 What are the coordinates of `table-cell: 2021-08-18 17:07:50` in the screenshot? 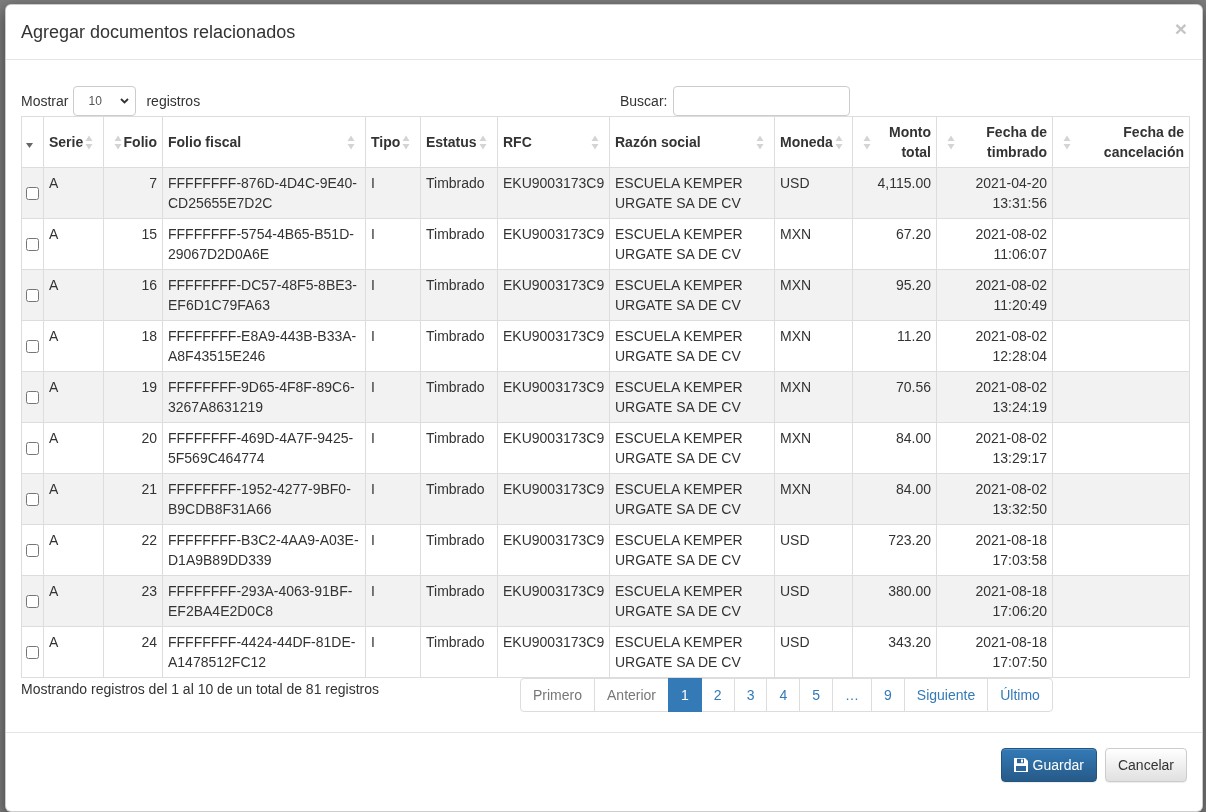 It's located at (994, 652).